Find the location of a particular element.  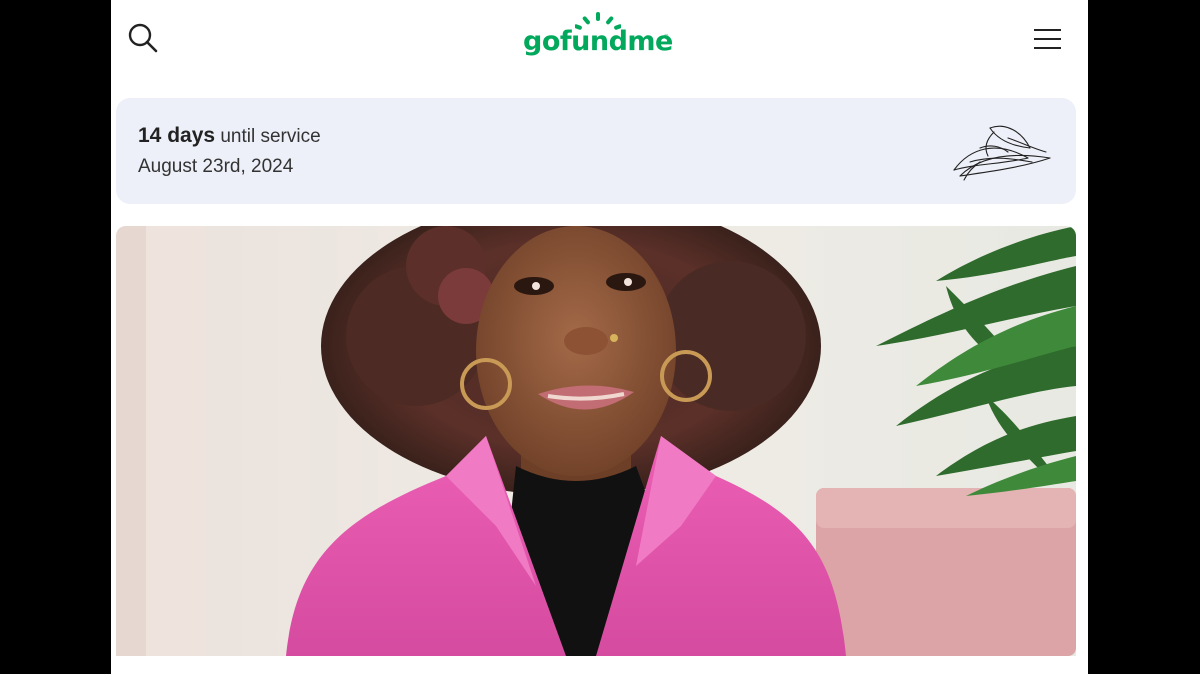

leaf-illustration-icon is located at coordinates (1002, 153).